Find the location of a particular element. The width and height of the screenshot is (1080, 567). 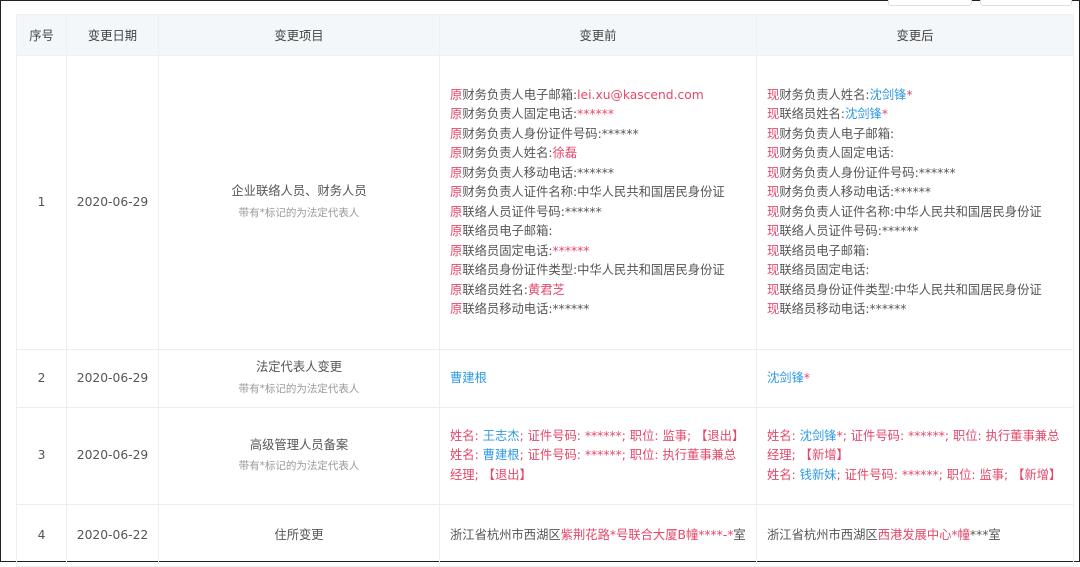

change-before-line: 原财务负责人身份证件号码:****** is located at coordinates (598, 135).